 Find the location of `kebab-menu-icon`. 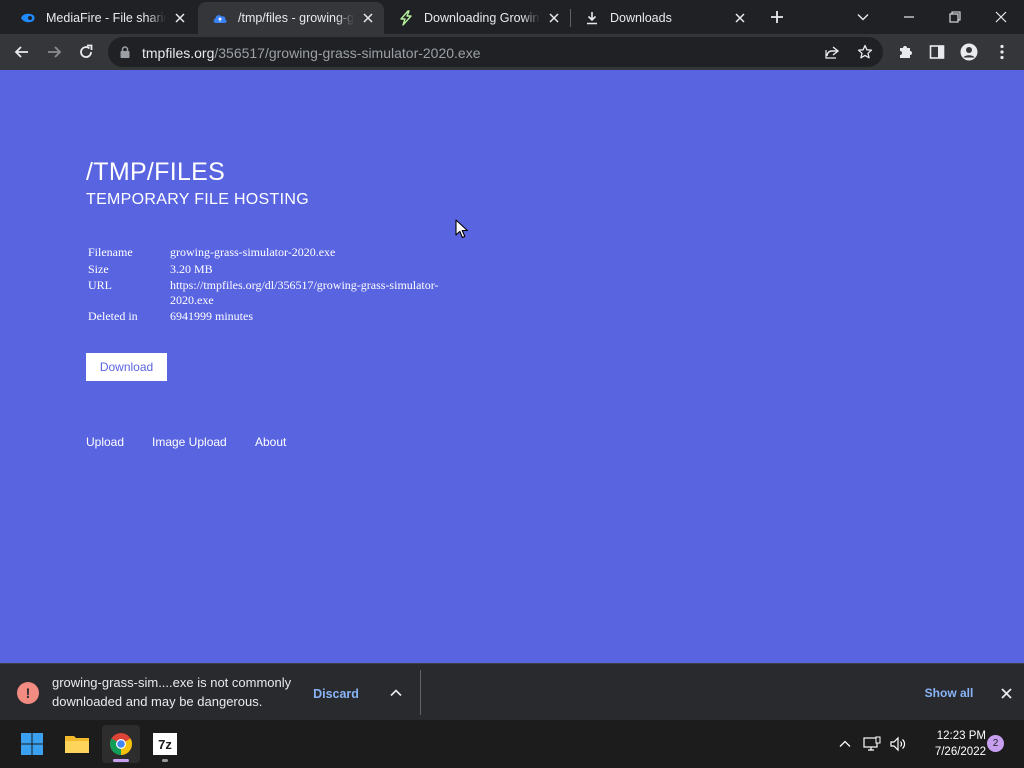

kebab-menu-icon is located at coordinates (1002, 52).